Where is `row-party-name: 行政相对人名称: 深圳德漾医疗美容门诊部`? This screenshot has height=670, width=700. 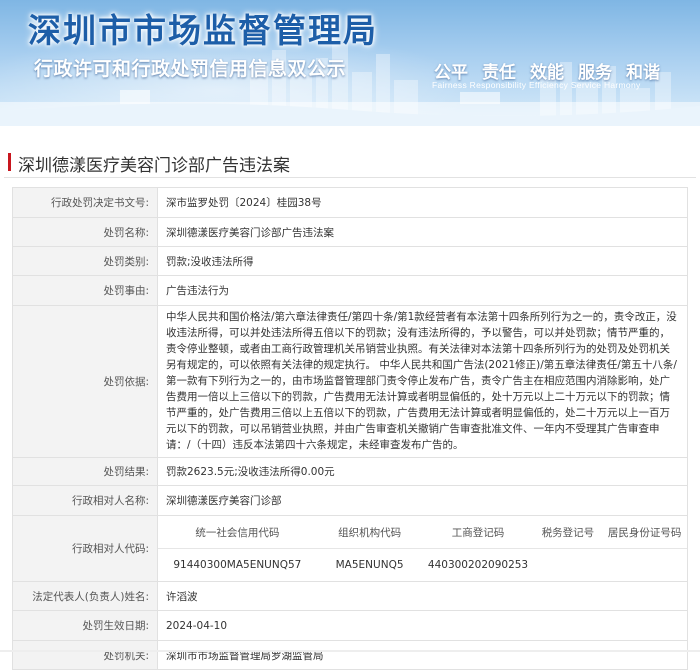 row-party-name: 行政相对人名称: 深圳德漾医疗美容门诊部 is located at coordinates (350, 500).